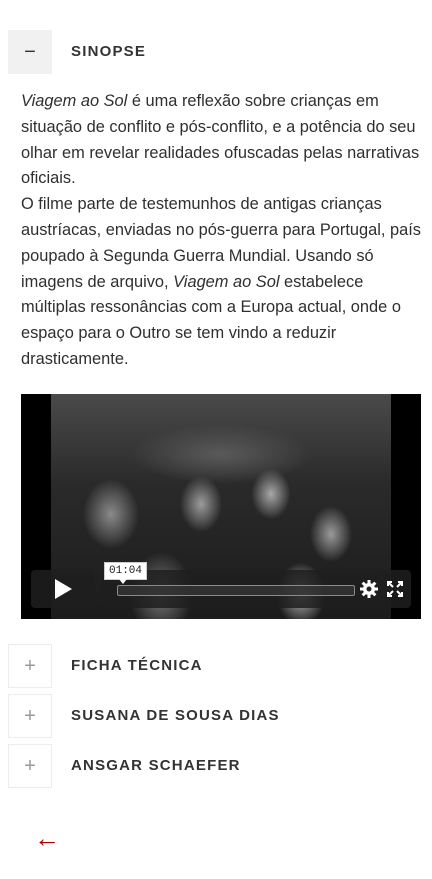  I want to click on play-icon, so click(63, 589).